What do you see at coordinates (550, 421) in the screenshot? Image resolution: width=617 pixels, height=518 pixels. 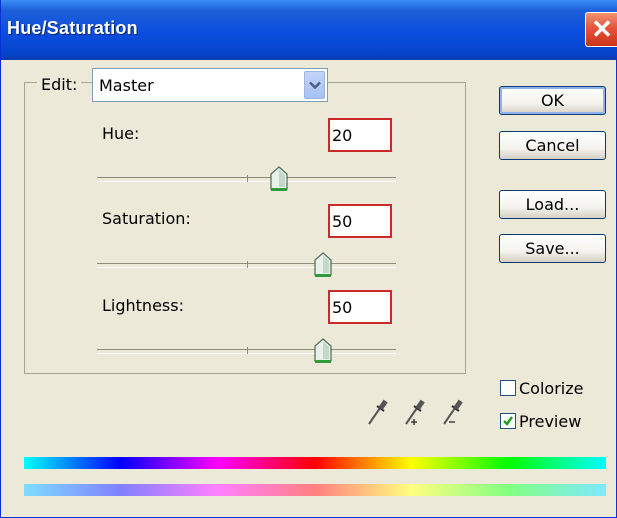 I see `preview-label: Preview` at bounding box center [550, 421].